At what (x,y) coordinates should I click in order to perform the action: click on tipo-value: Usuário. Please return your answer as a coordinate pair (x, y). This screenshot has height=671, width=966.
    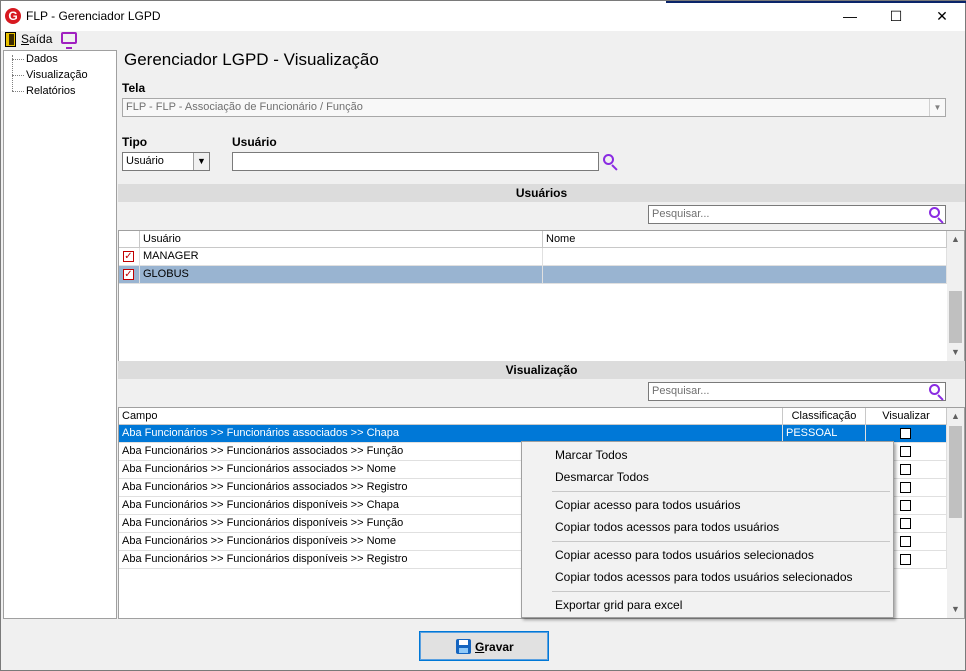
    Looking at the image, I should click on (145, 161).